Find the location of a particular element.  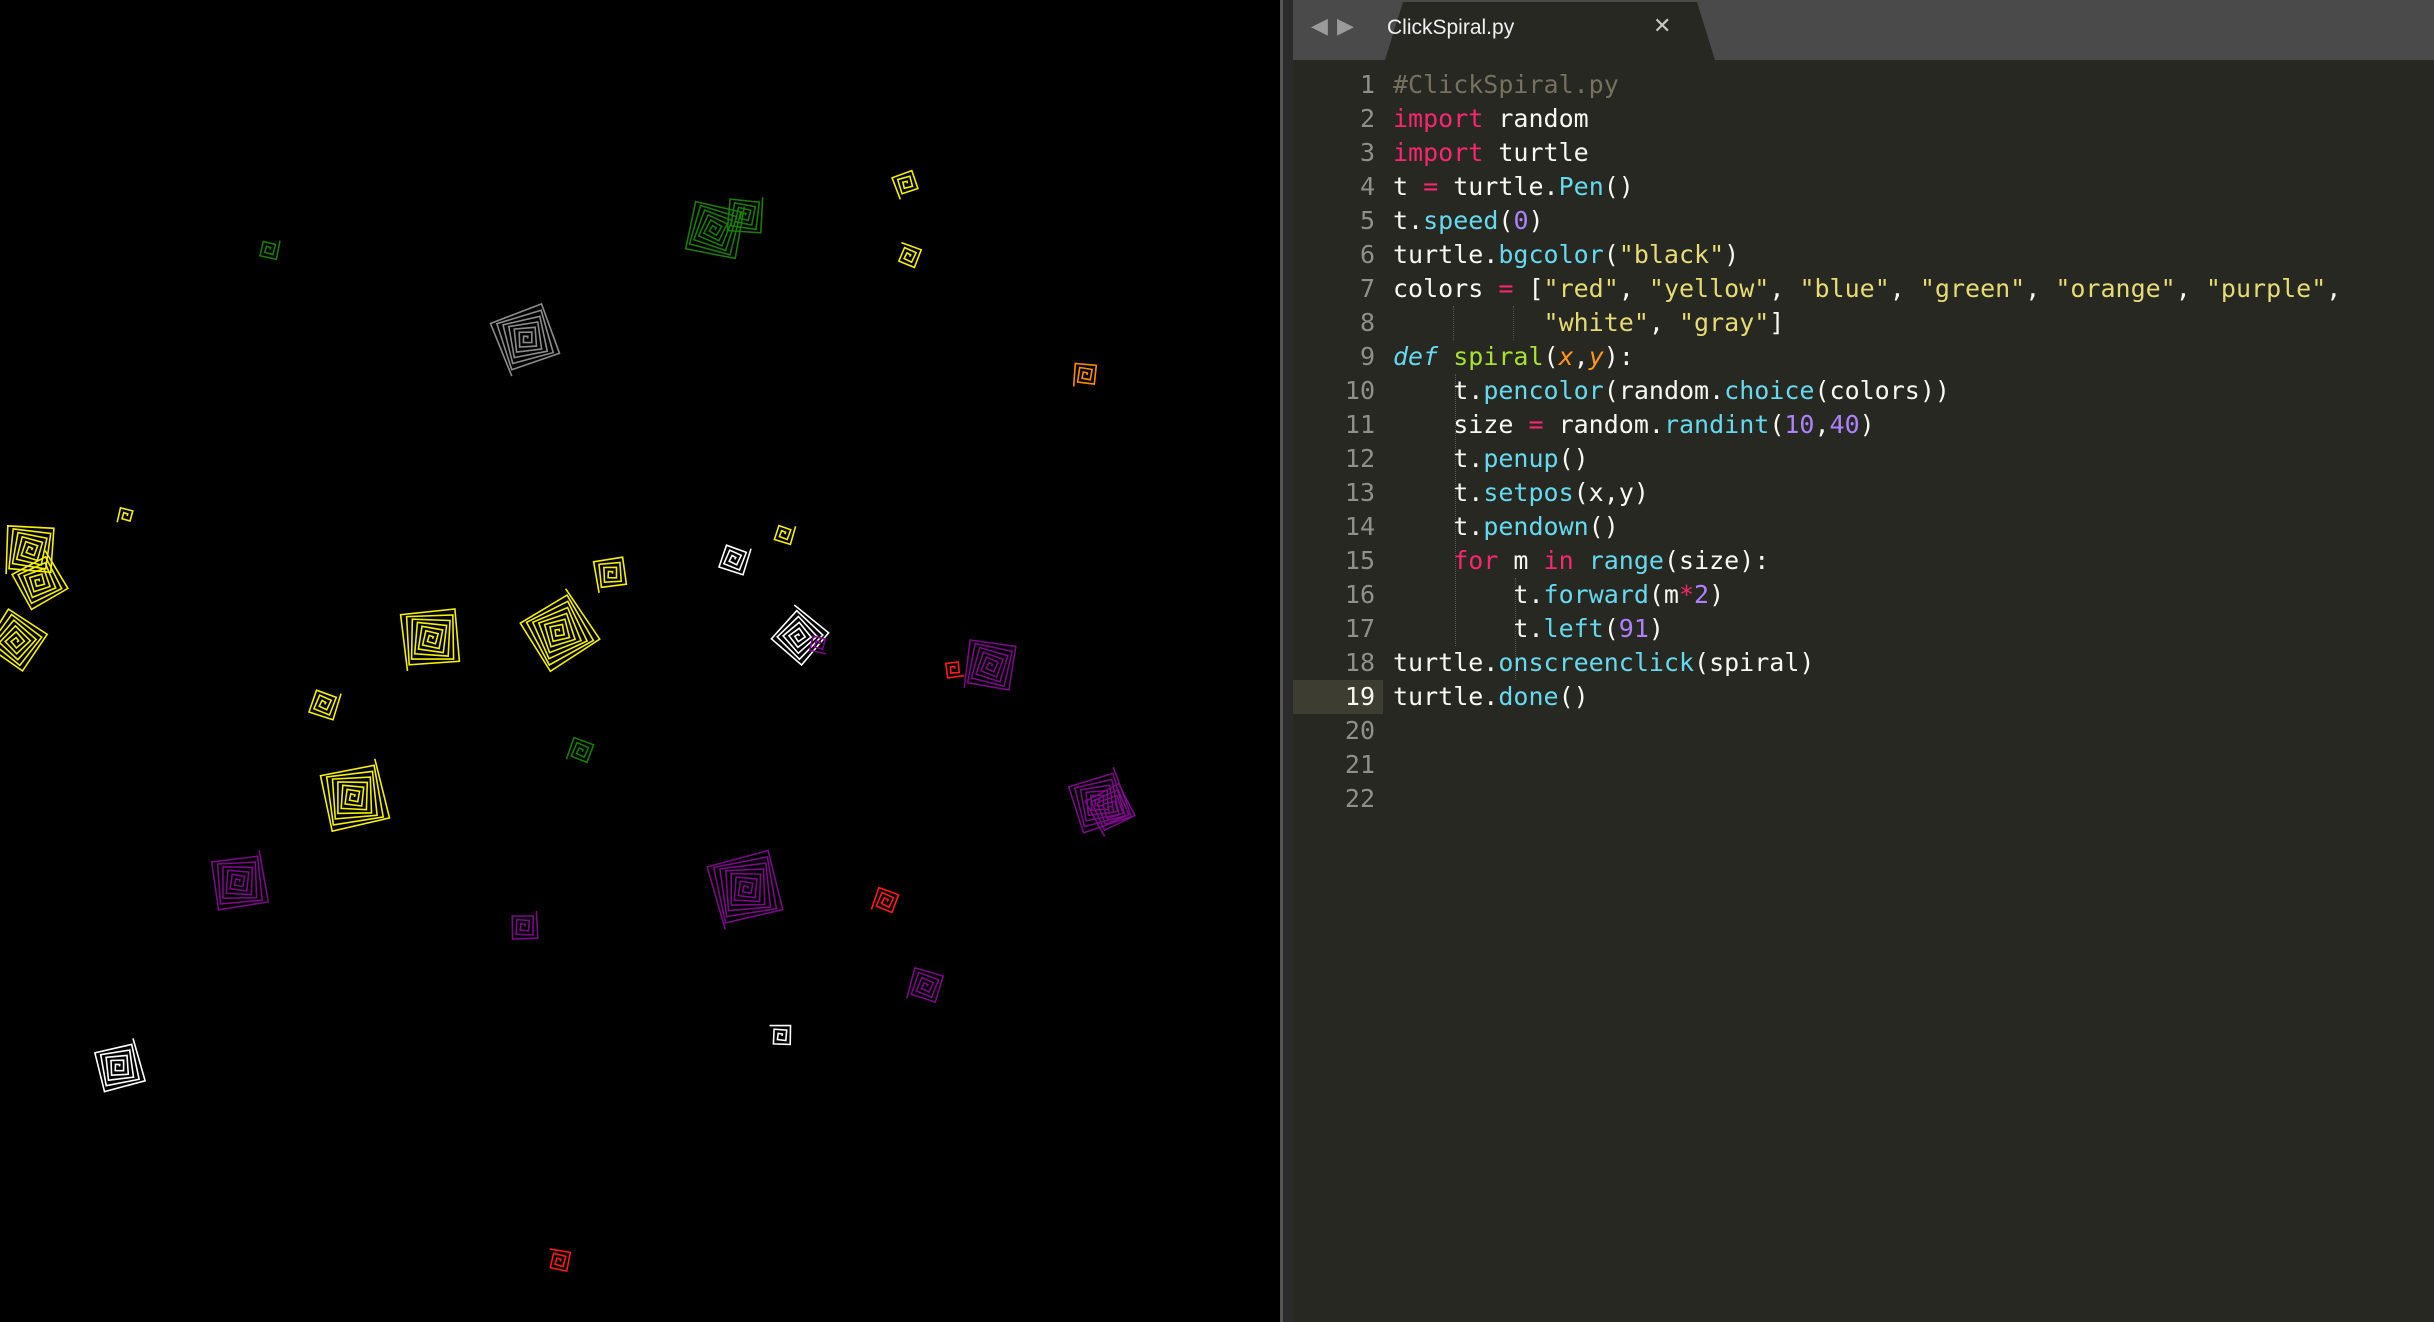

code-token: (m is located at coordinates (1663, 594).